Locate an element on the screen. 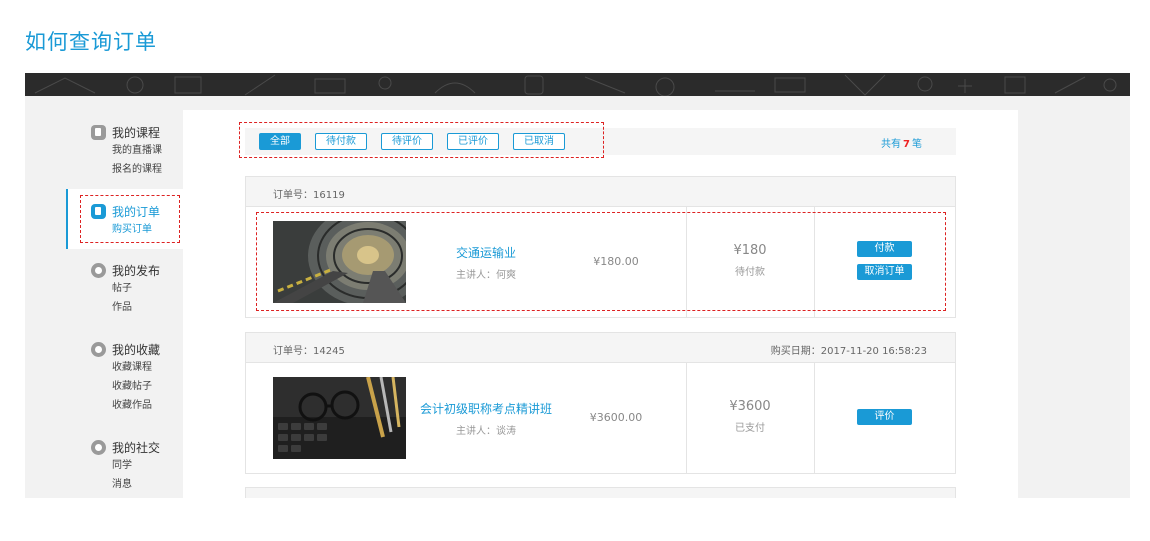  sidebar-item-my-posts: 我的发布 is located at coordinates (125, 270).